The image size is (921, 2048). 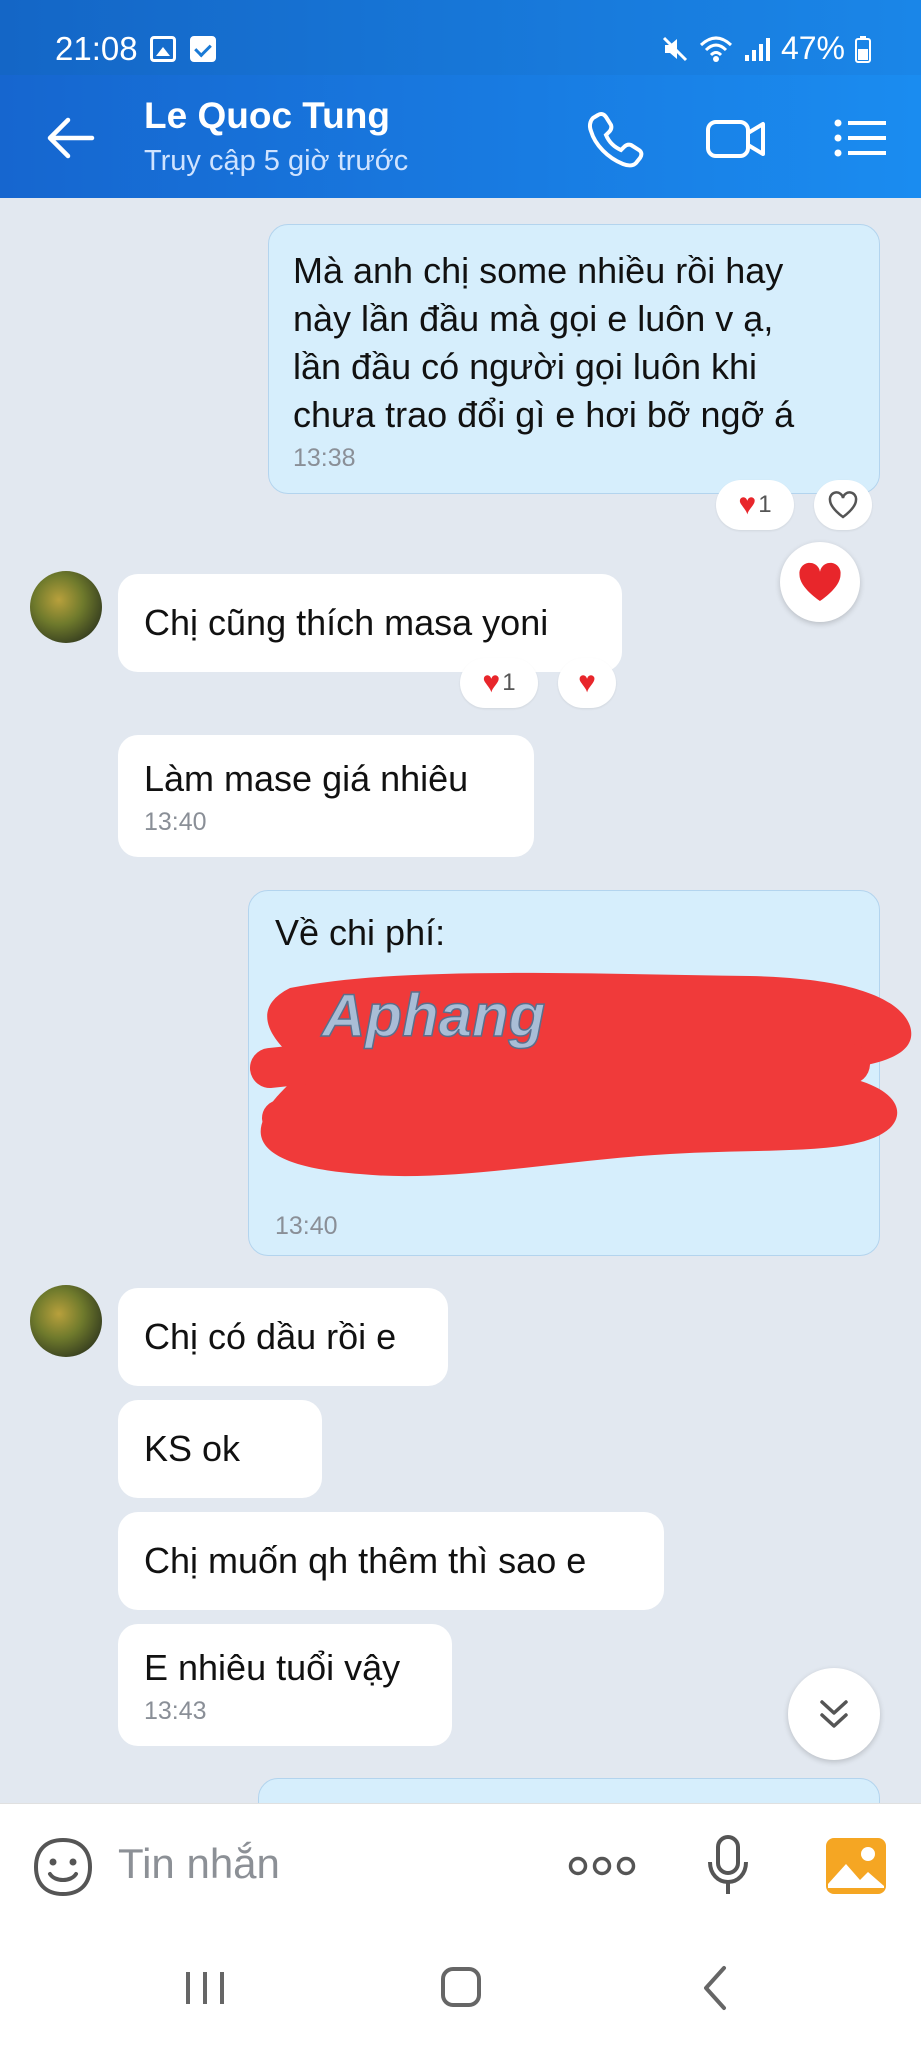 What do you see at coordinates (272, 1667) in the screenshot?
I see `message-text: E nhiêu tuổi vậy` at bounding box center [272, 1667].